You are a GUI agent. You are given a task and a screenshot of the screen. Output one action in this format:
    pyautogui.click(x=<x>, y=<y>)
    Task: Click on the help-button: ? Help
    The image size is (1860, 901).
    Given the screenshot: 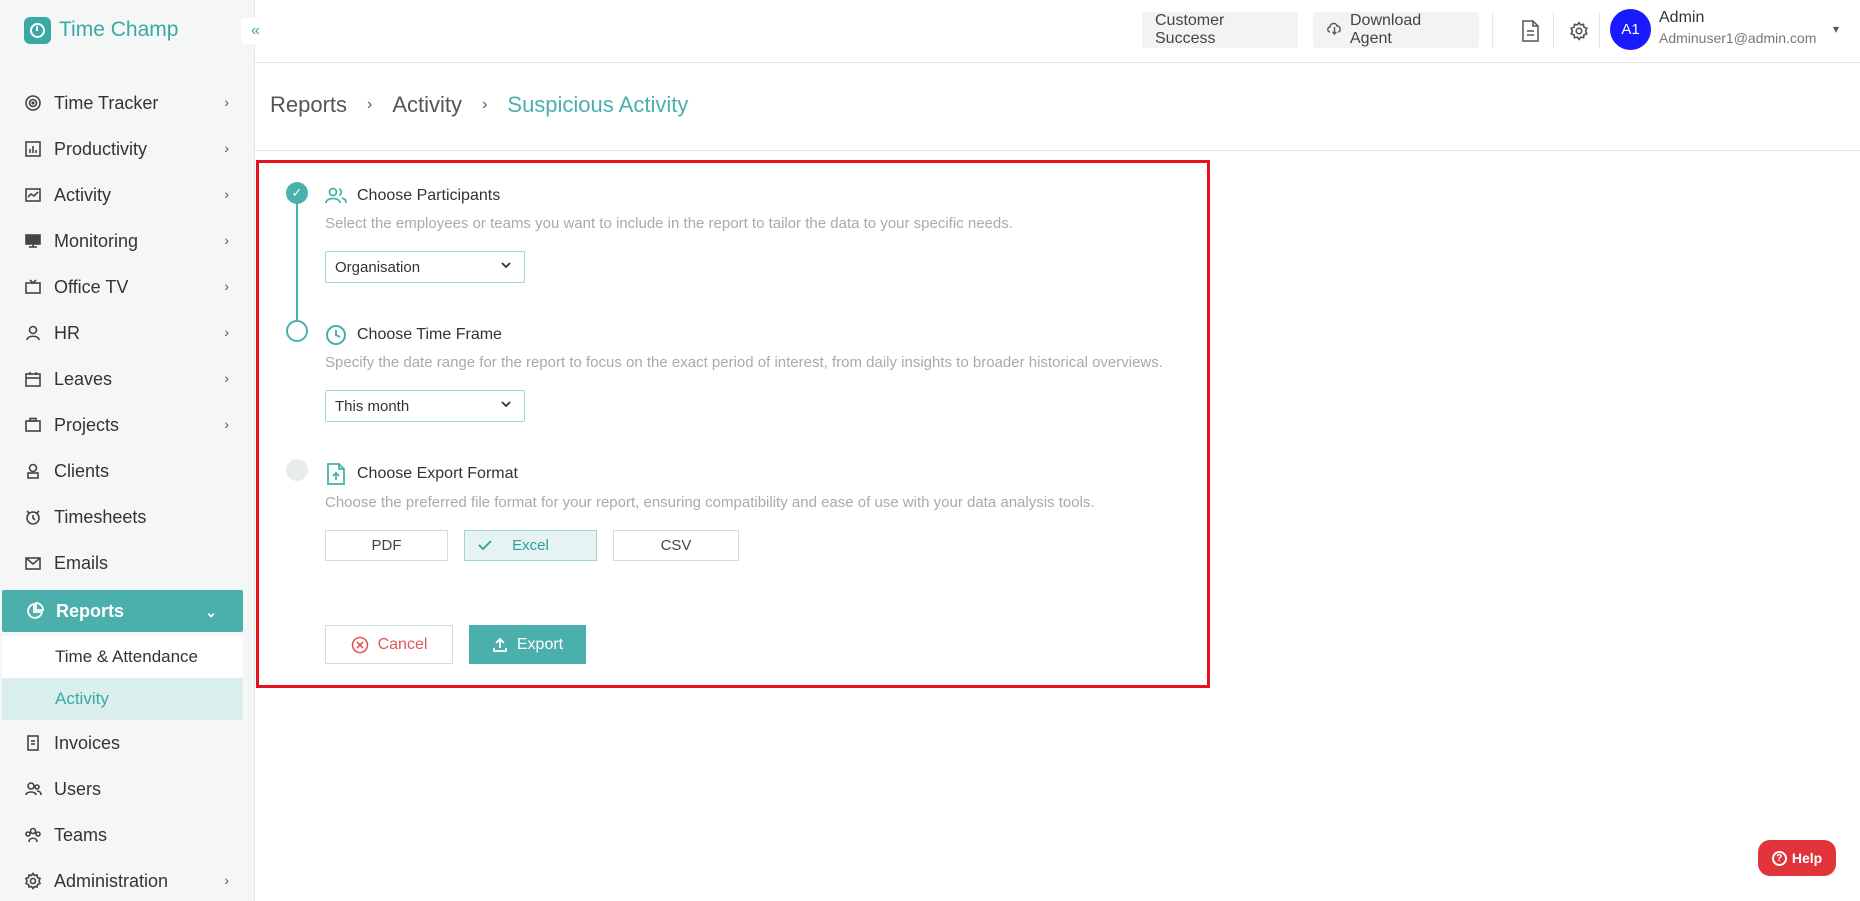 What is the action you would take?
    pyautogui.click(x=1797, y=858)
    